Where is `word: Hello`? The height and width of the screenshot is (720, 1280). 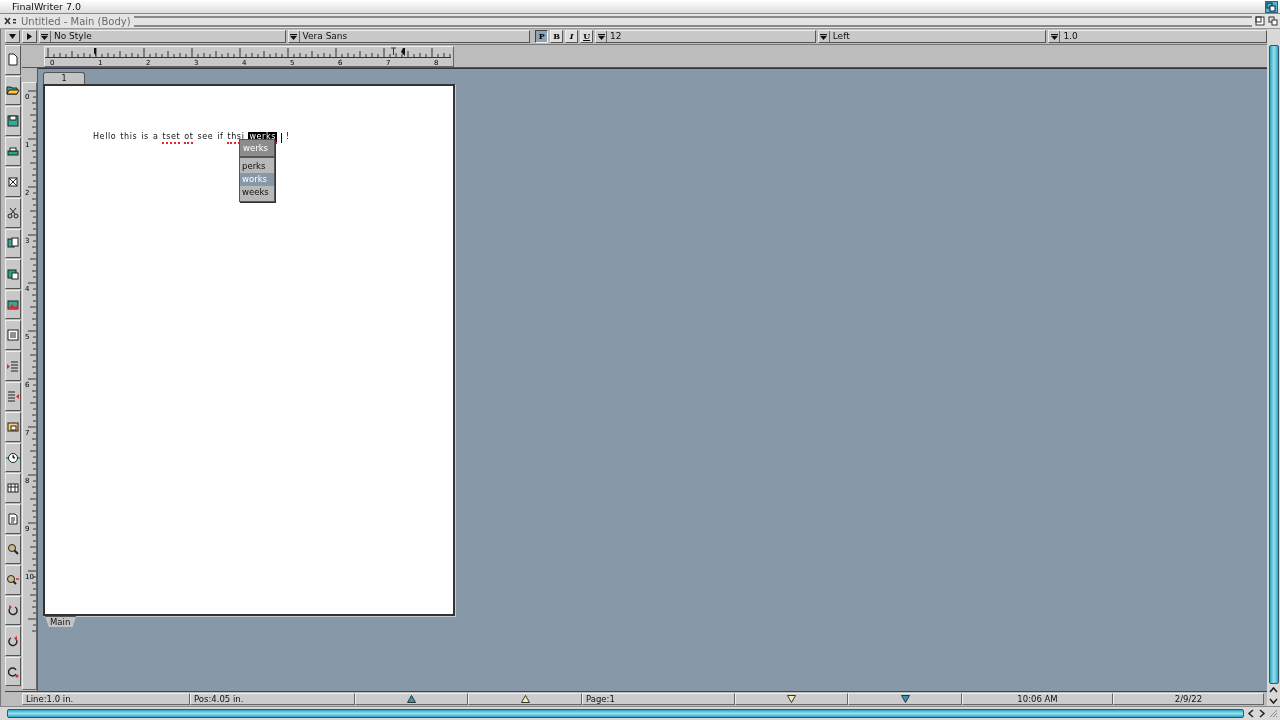 word: Hello is located at coordinates (105, 137).